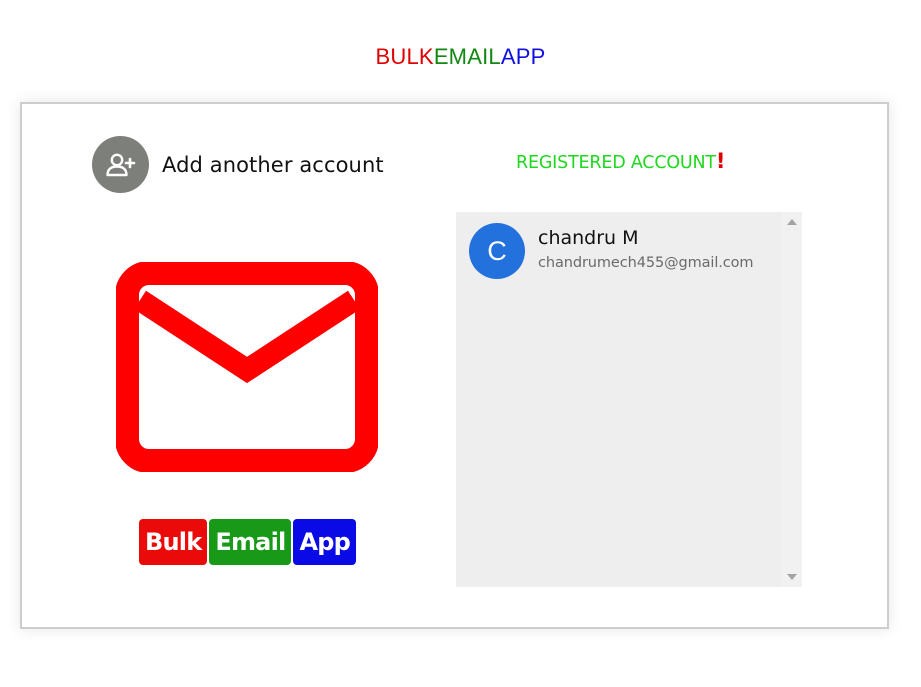 The height and width of the screenshot is (687, 921). I want to click on registered-account-heading: REGISTERED ACCOUNT!, so click(621, 161).